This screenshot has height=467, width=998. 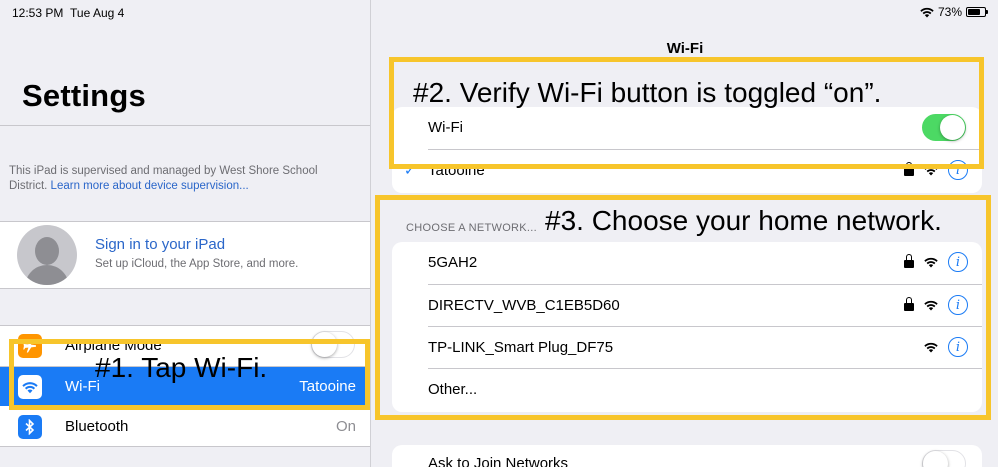 I want to click on annotation-step1: #1. Tap Wi-Fi., so click(x=181, y=367).